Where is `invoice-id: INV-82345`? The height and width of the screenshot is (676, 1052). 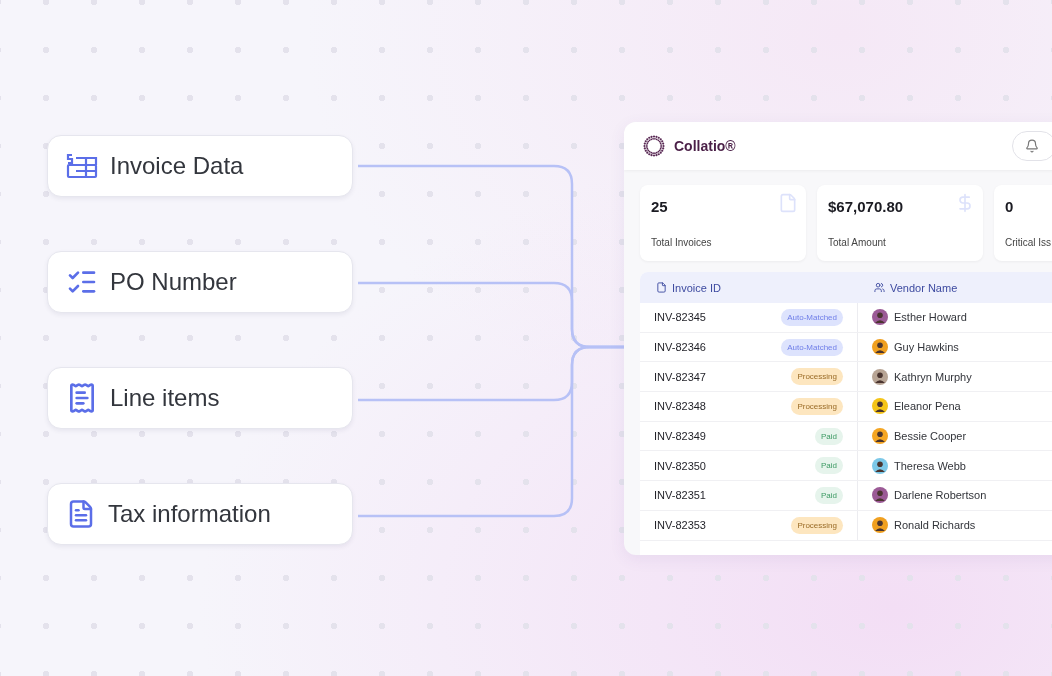 invoice-id: INV-82345 is located at coordinates (680, 317).